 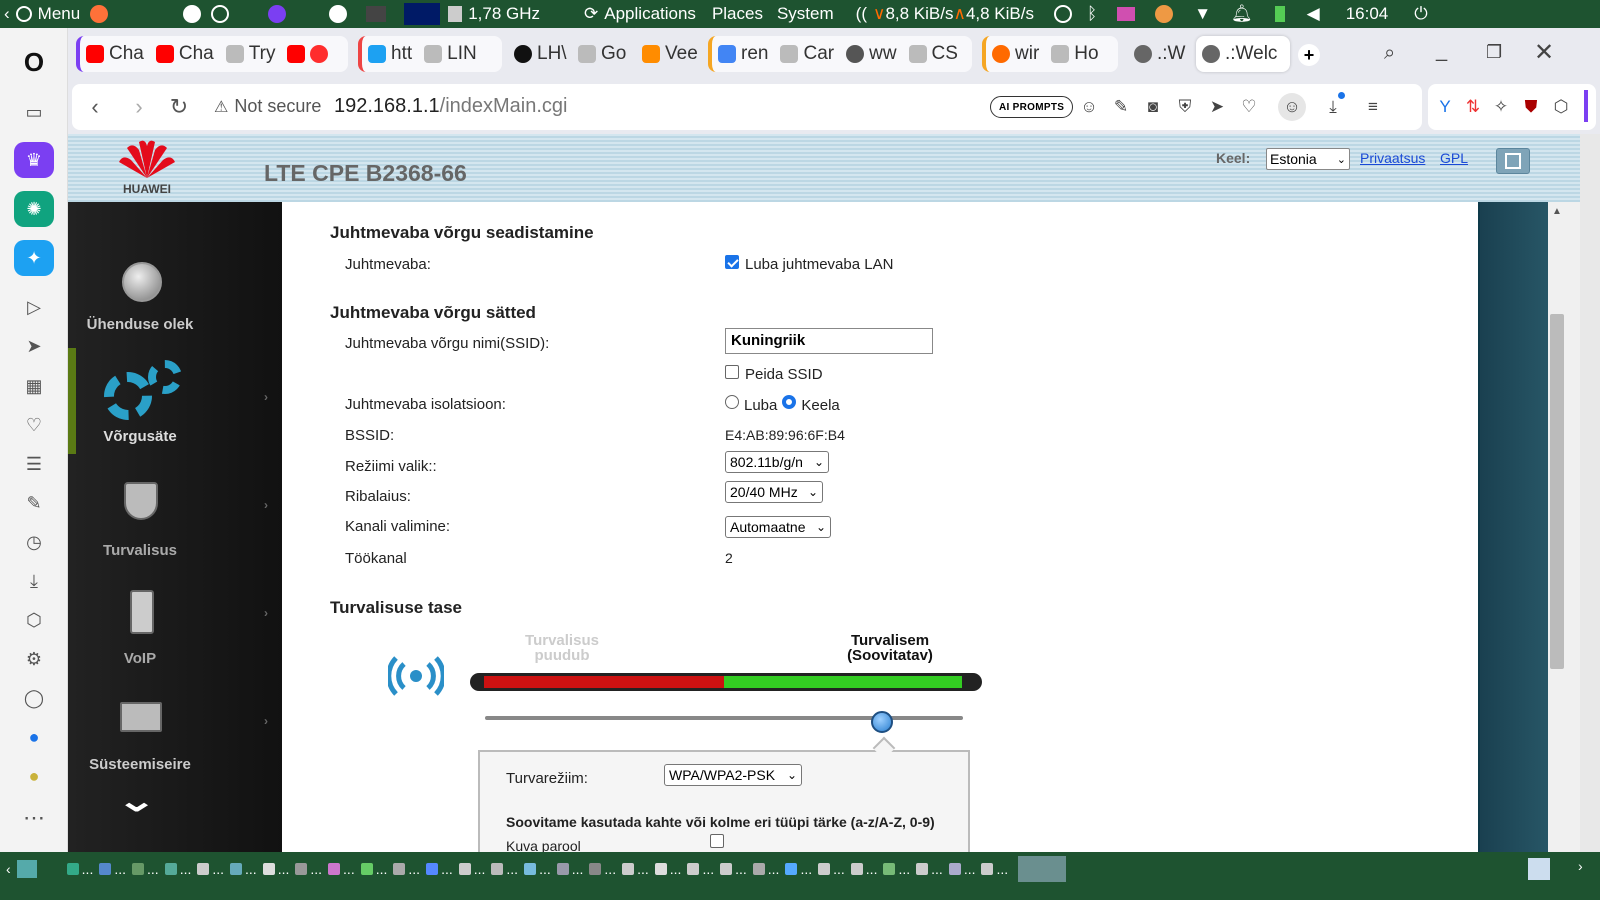 What do you see at coordinates (338, 14) in the screenshot?
I see `opera-launcher-icon` at bounding box center [338, 14].